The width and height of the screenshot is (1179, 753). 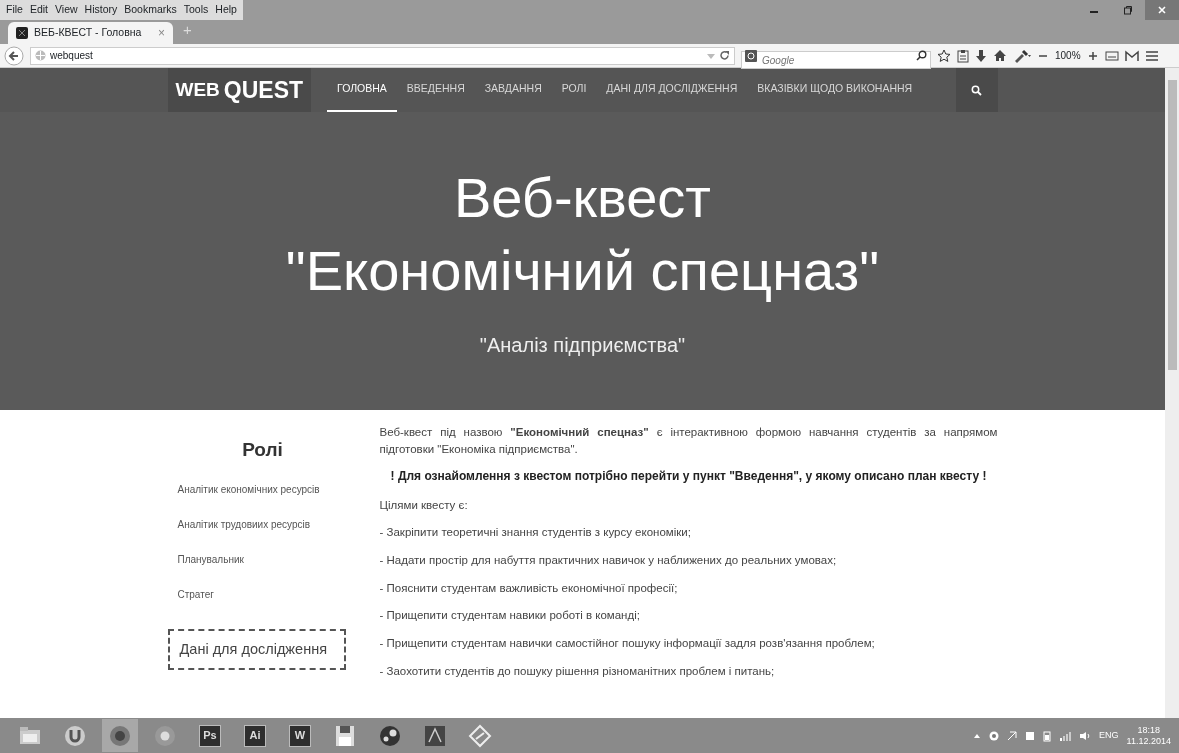 I want to click on sidebar-link: Планувальник, so click(x=262, y=562).